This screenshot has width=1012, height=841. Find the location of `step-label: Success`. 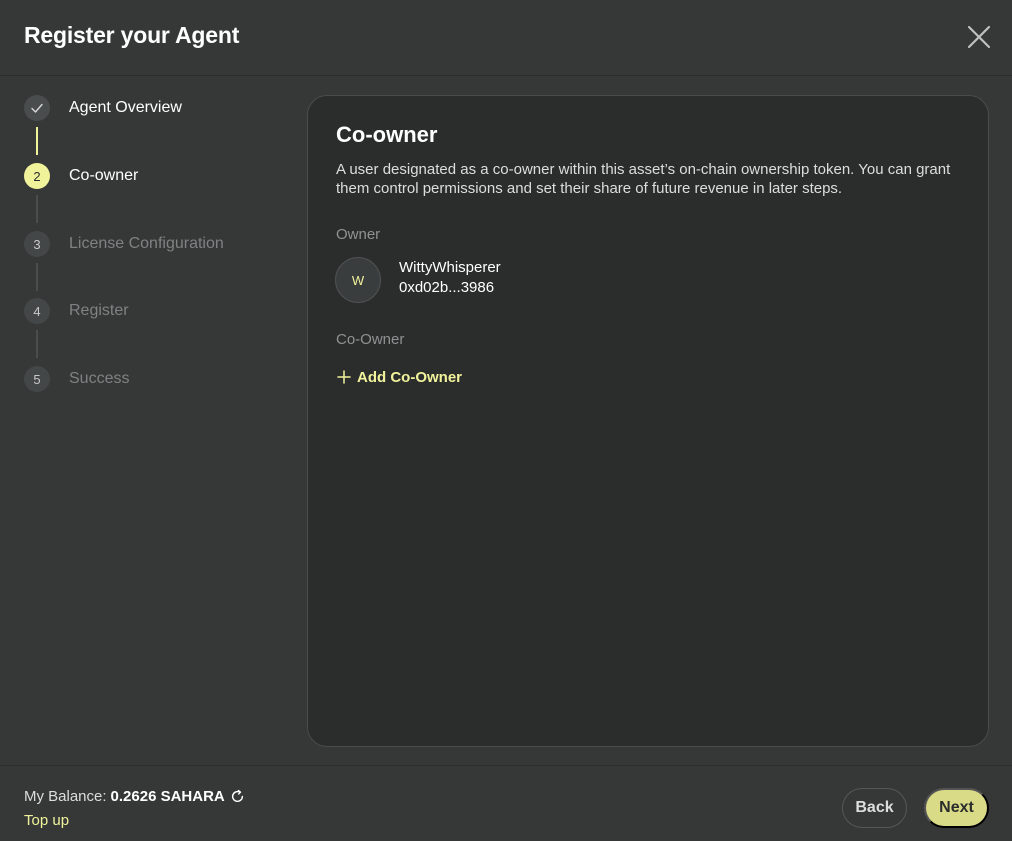

step-label: Success is located at coordinates (99, 378).